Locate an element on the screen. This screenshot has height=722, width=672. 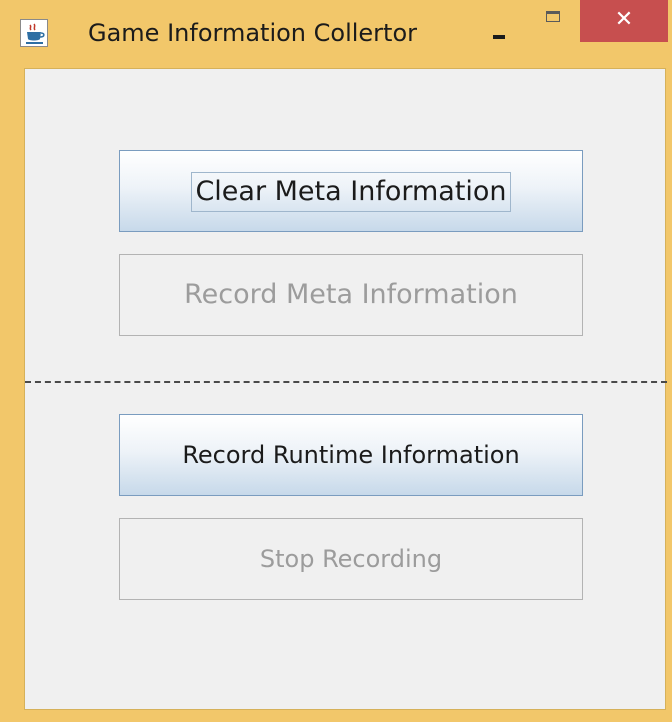
record-runtime-information-label: Record Runtime Information is located at coordinates (351, 455).